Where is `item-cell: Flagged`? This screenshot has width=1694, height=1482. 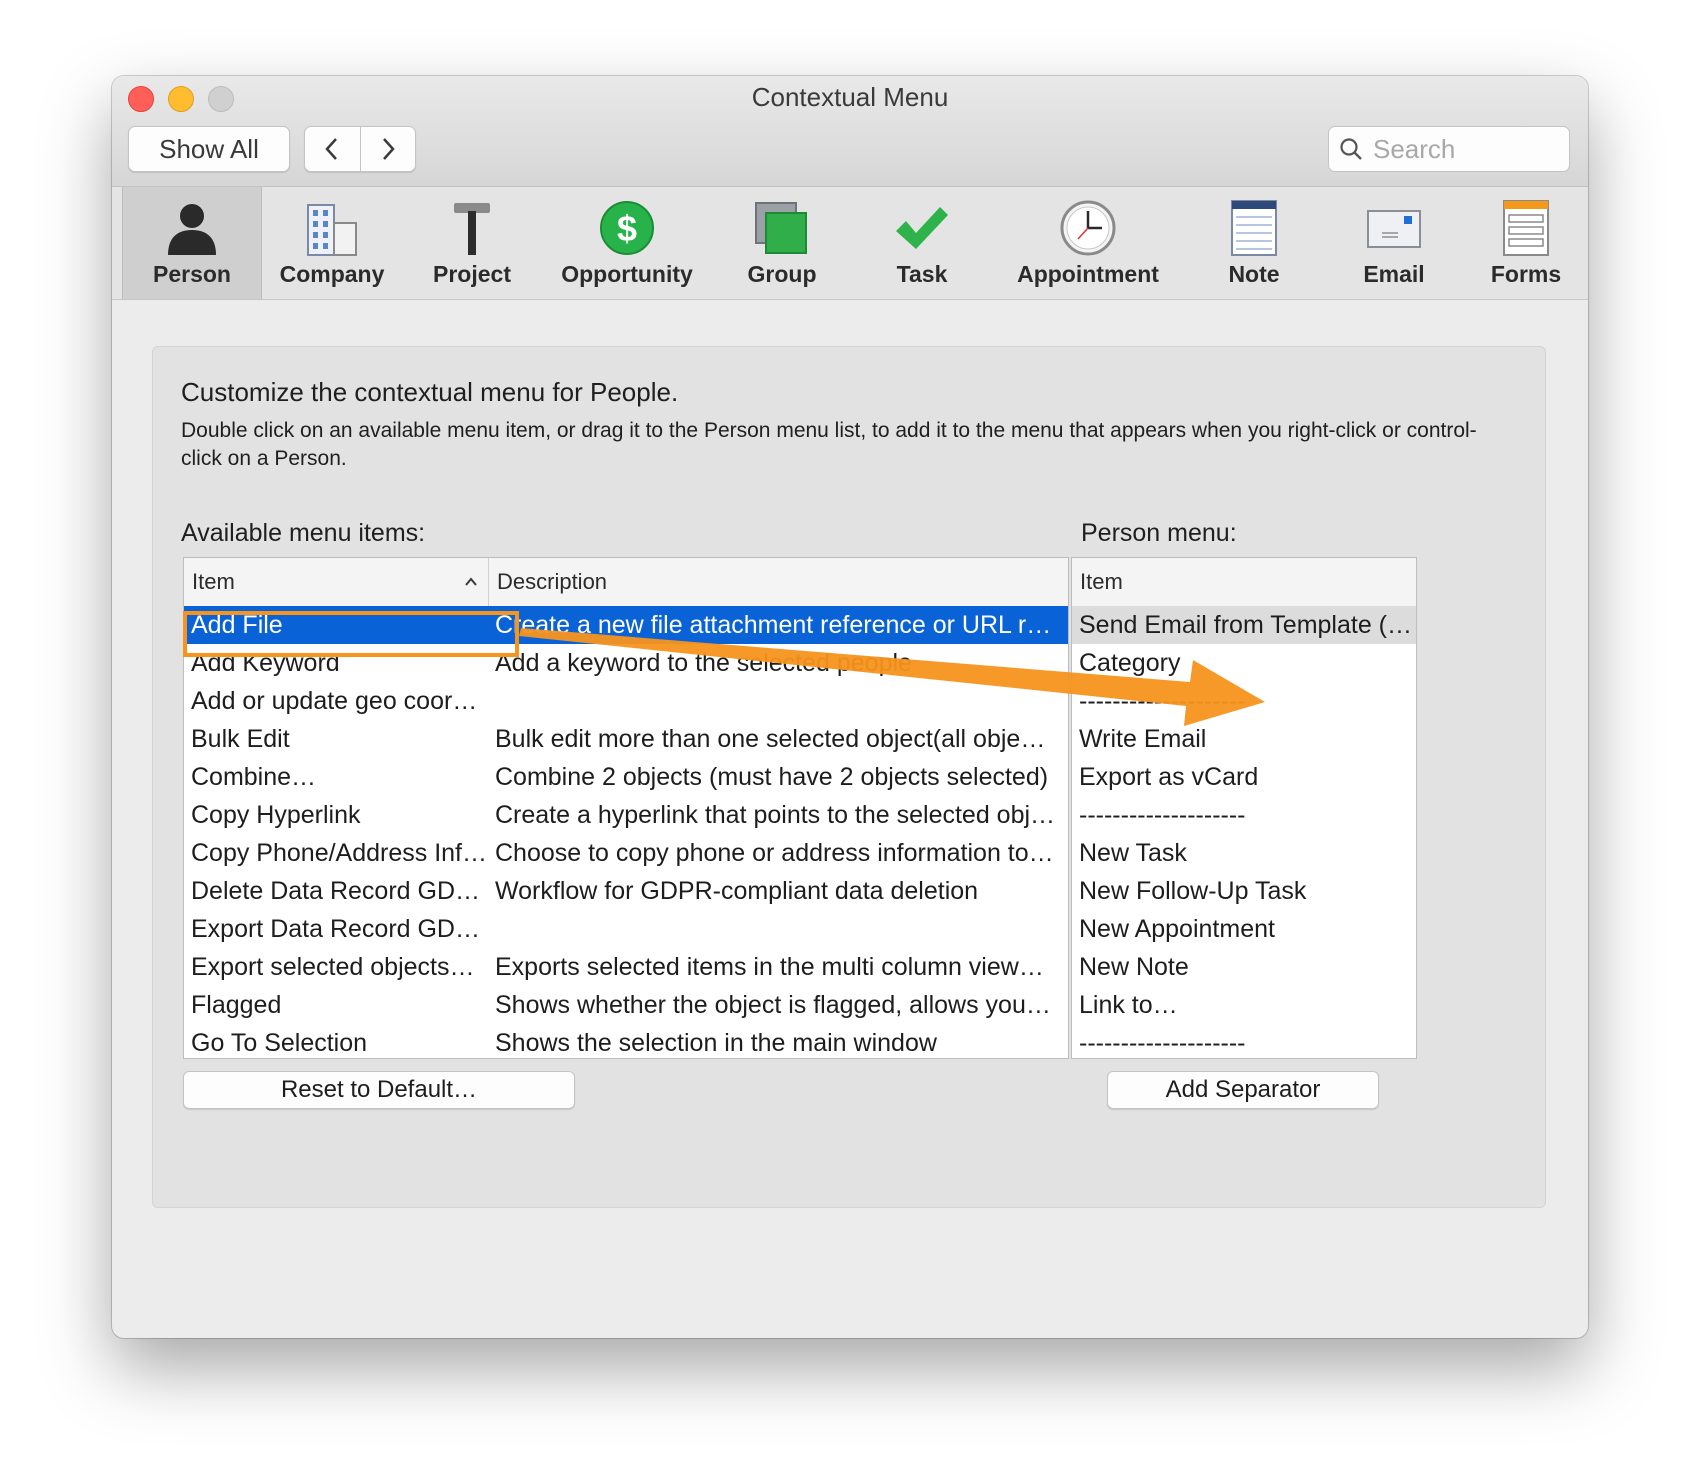 item-cell: Flagged is located at coordinates (236, 1005).